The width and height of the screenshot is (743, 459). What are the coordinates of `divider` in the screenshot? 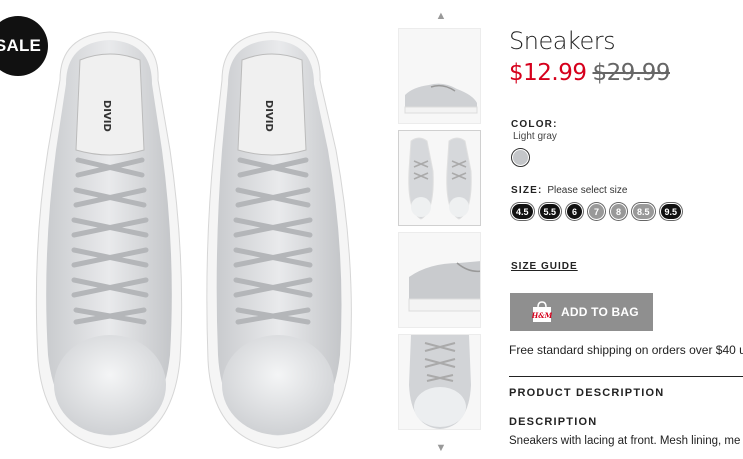 It's located at (626, 376).